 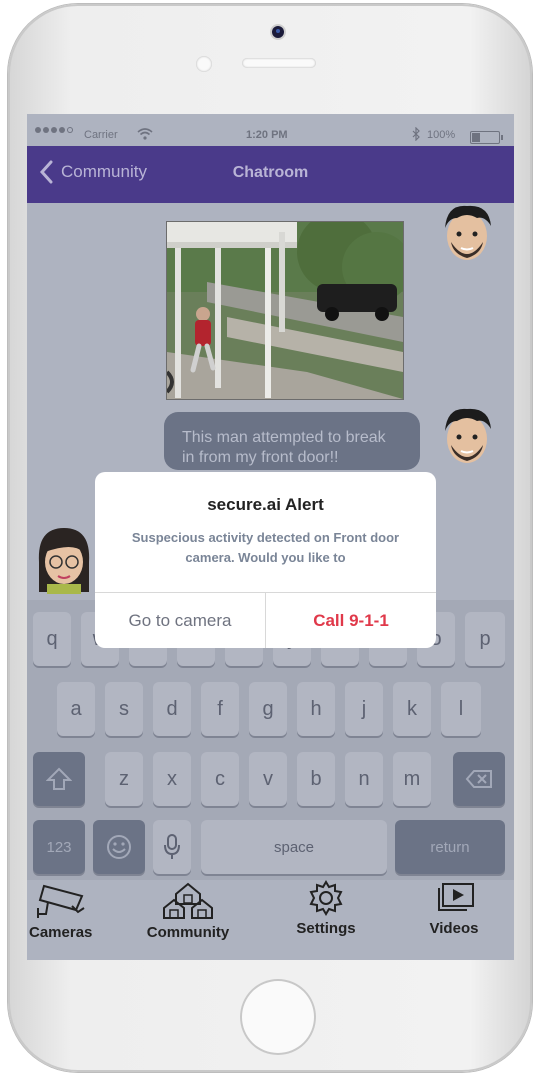 I want to click on microphone-icon, so click(x=172, y=846).